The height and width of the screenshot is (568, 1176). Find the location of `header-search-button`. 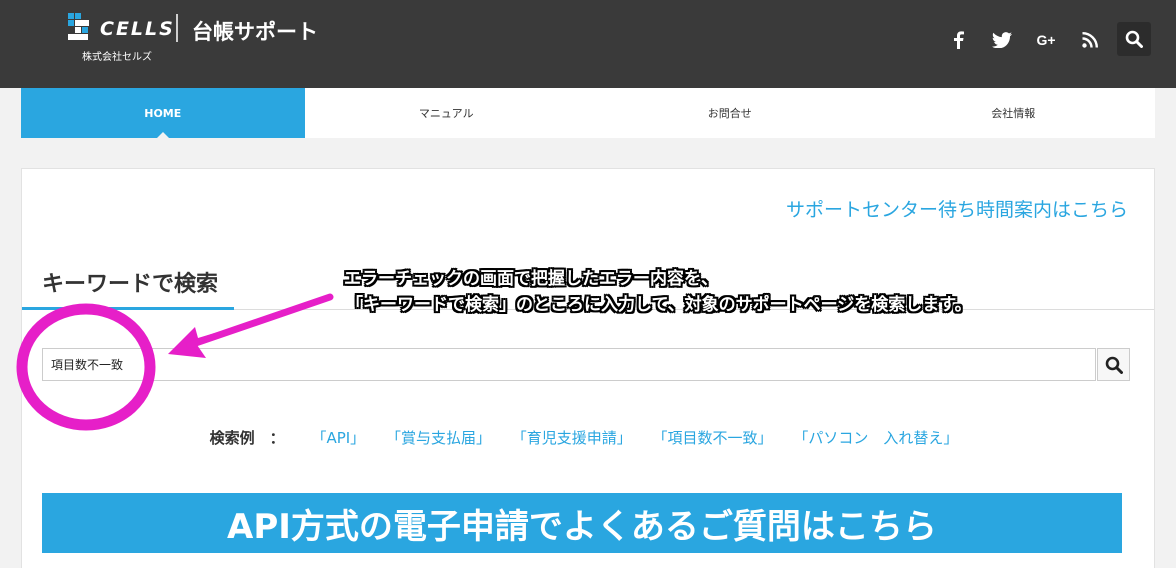

header-search-button is located at coordinates (1134, 39).